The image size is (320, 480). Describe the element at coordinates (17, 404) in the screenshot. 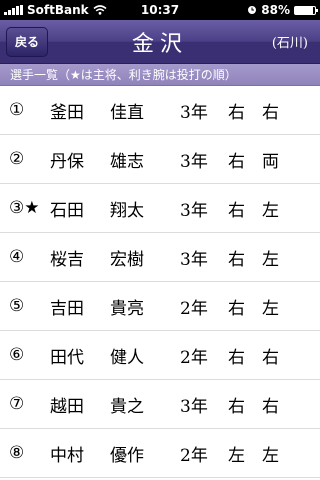

I see `player-number: ⑦` at that location.